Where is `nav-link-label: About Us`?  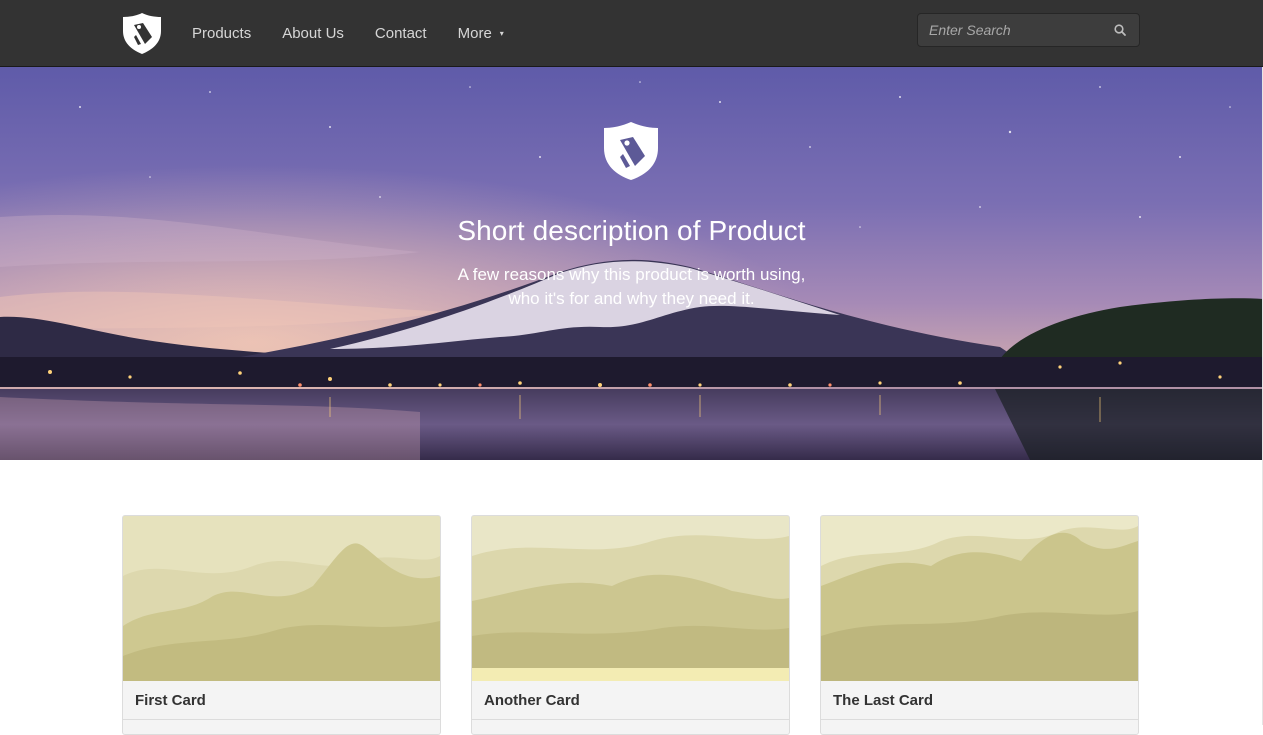 nav-link-label: About Us is located at coordinates (313, 33).